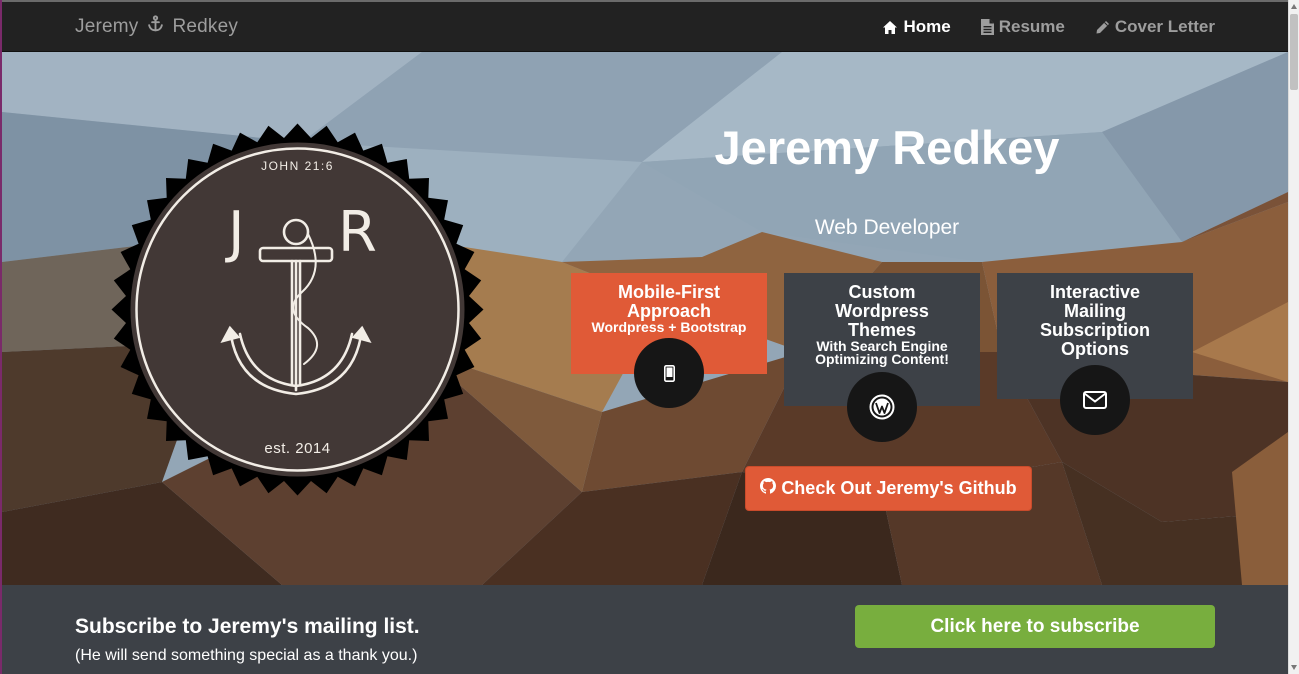  Describe the element at coordinates (669, 301) in the screenshot. I see `feature-title: Mobile-First Approach` at that location.